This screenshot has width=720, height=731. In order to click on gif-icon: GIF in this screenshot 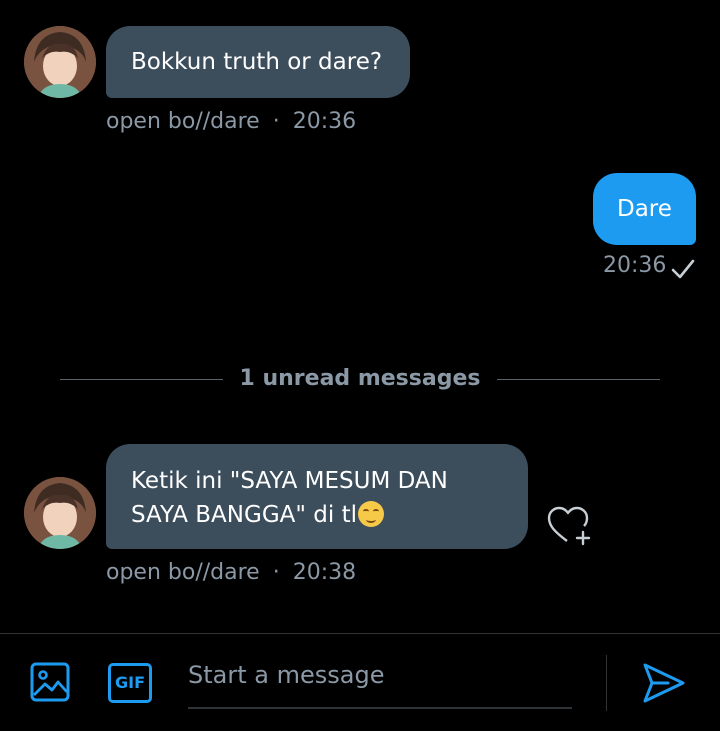, I will do `click(130, 683)`.